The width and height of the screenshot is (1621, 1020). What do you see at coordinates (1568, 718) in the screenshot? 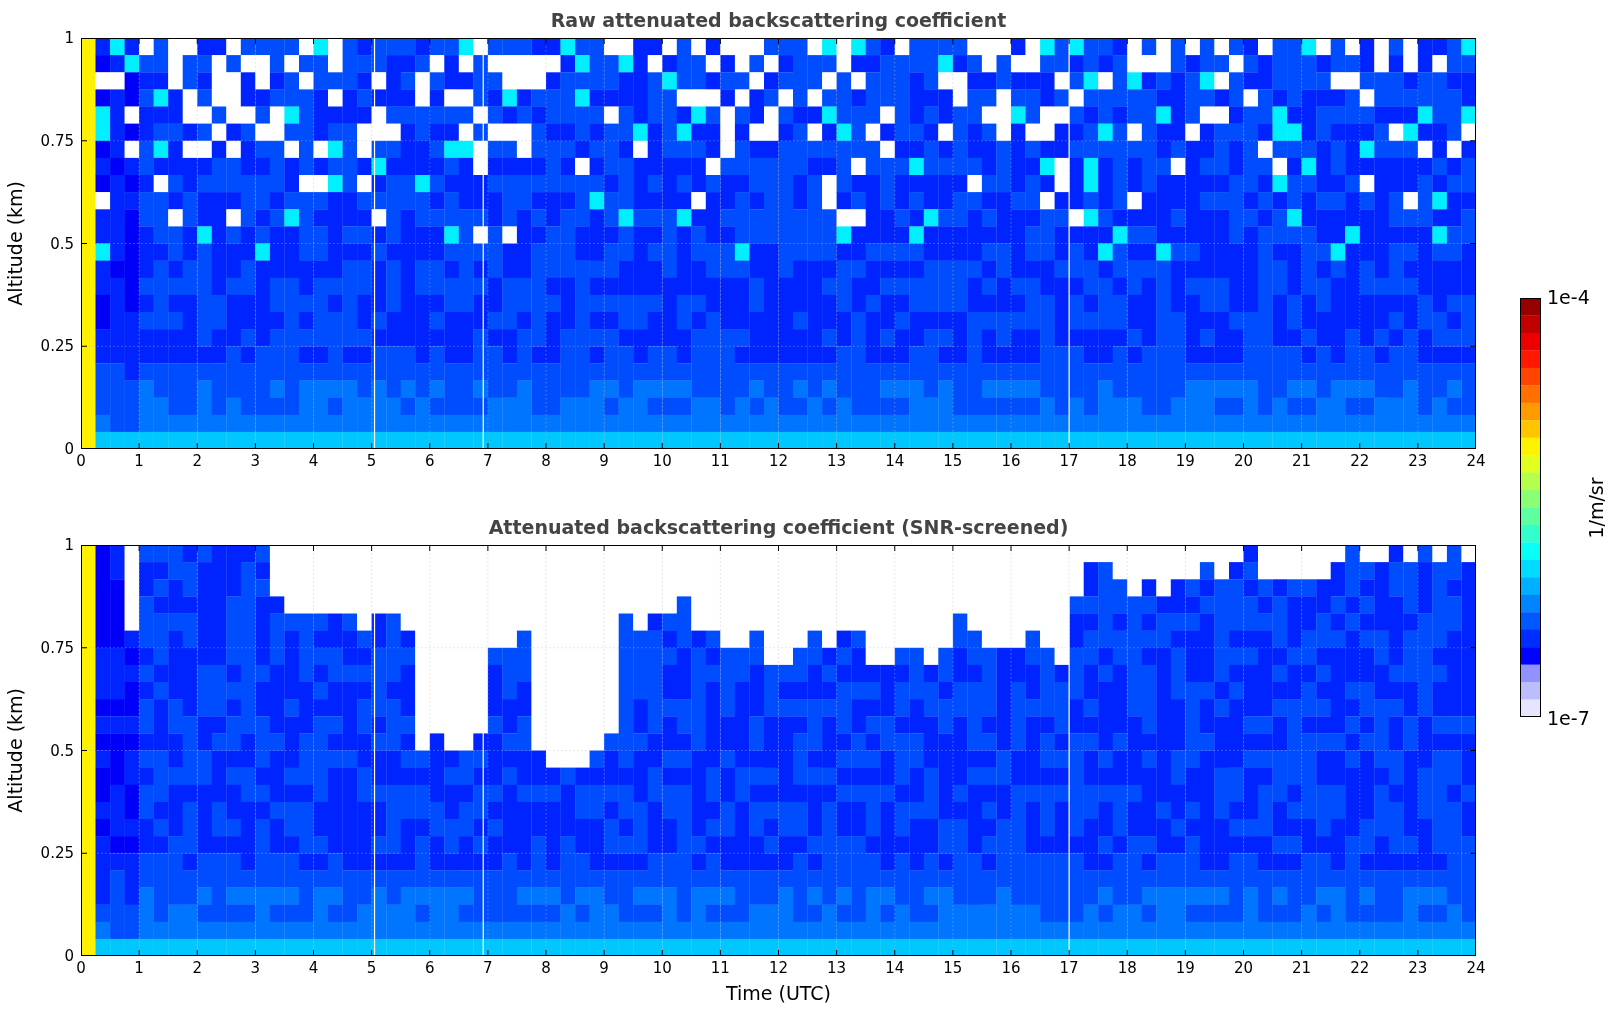
I see `tick-label: 1e-7` at bounding box center [1568, 718].